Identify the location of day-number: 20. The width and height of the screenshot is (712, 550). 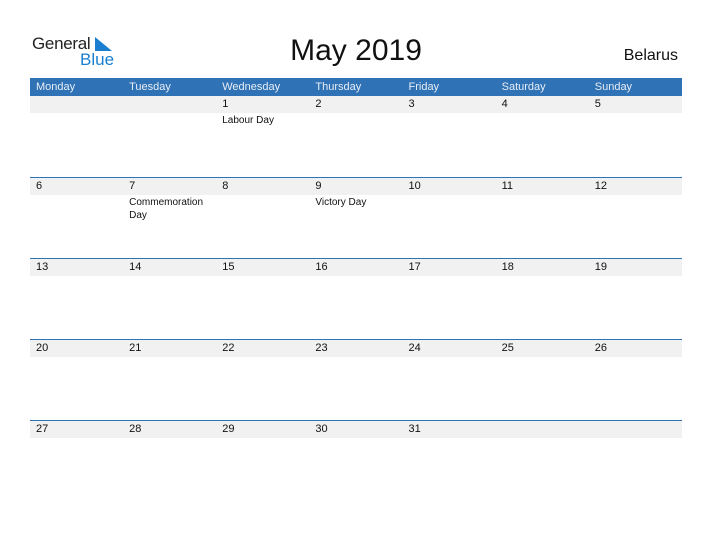
(42, 348).